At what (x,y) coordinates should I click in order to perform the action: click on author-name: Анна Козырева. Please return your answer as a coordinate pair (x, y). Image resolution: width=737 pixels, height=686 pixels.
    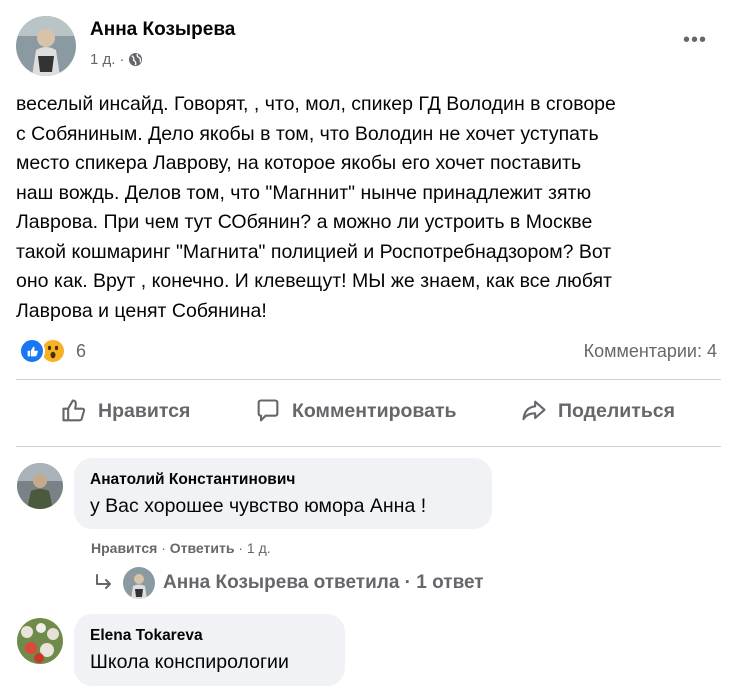
    Looking at the image, I should click on (162, 30).